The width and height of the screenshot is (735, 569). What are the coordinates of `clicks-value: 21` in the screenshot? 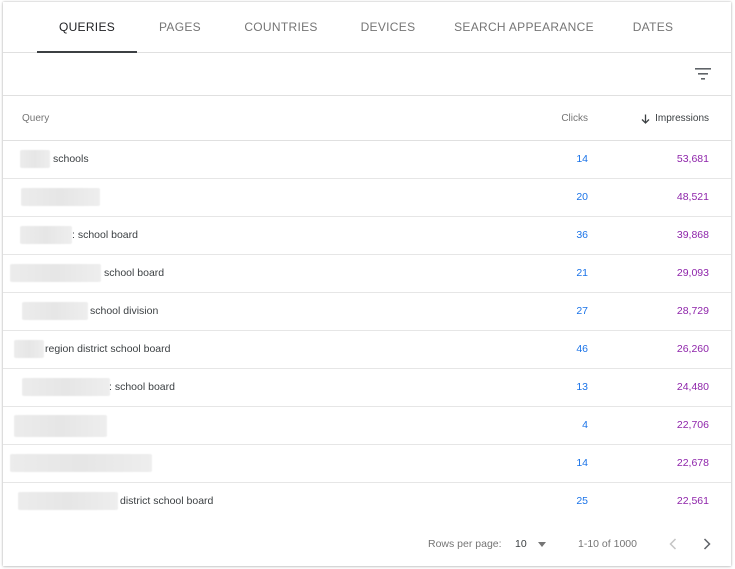 It's located at (582, 273).